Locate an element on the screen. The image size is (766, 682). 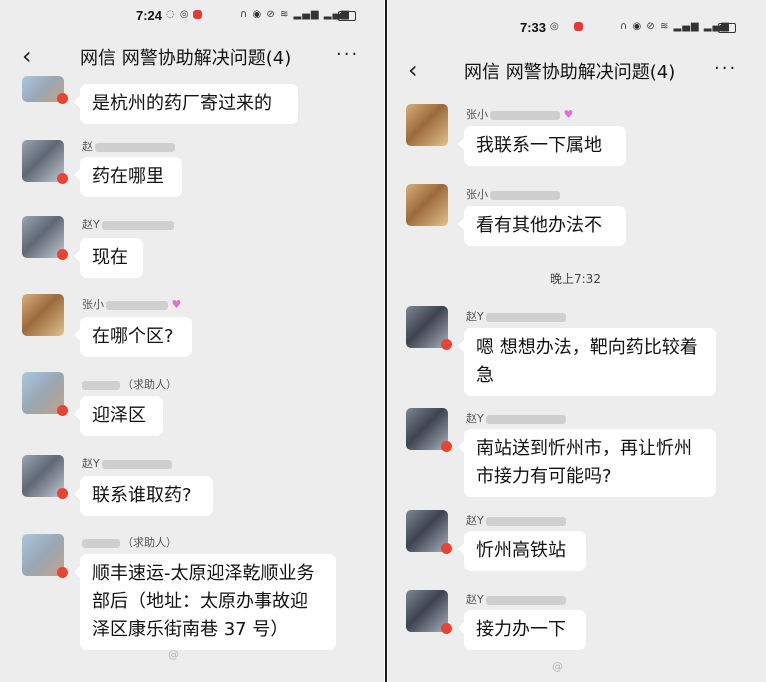
status-time: 7:24 is located at coordinates (149, 15).